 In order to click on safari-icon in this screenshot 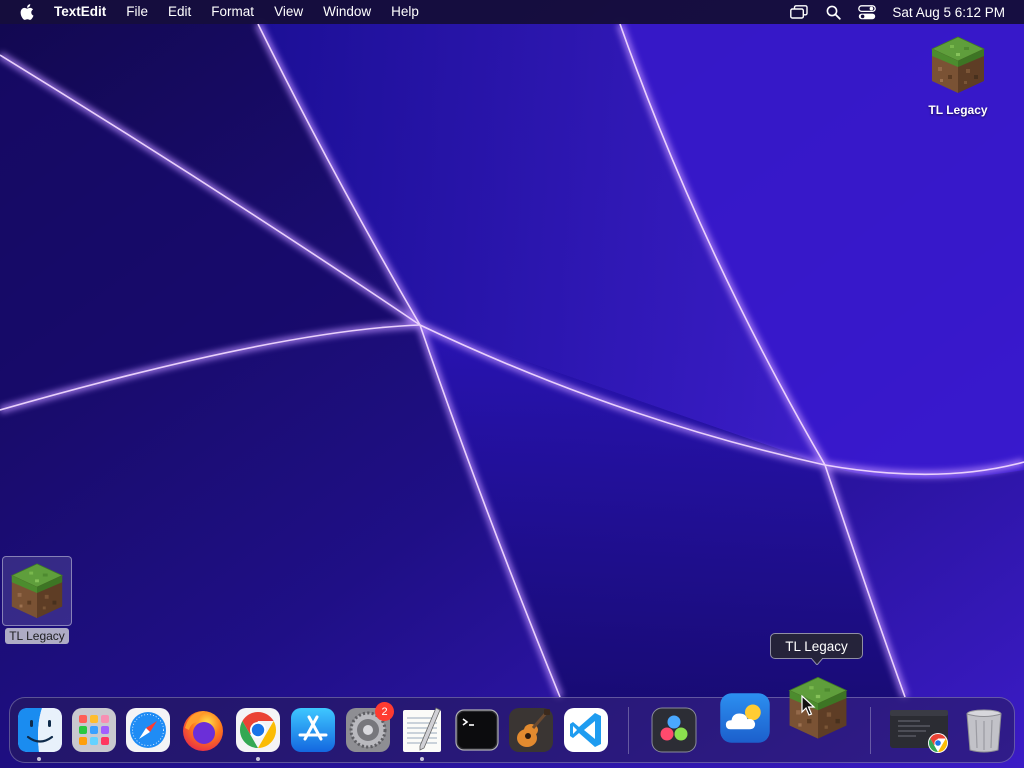, I will do `click(148, 730)`.